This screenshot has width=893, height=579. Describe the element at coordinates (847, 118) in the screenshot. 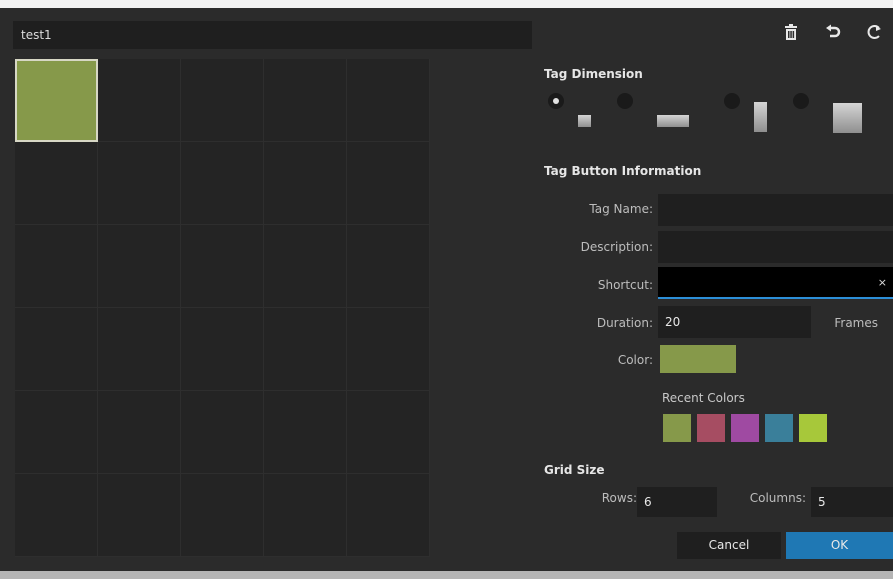

I see `dimension-large-icon` at that location.